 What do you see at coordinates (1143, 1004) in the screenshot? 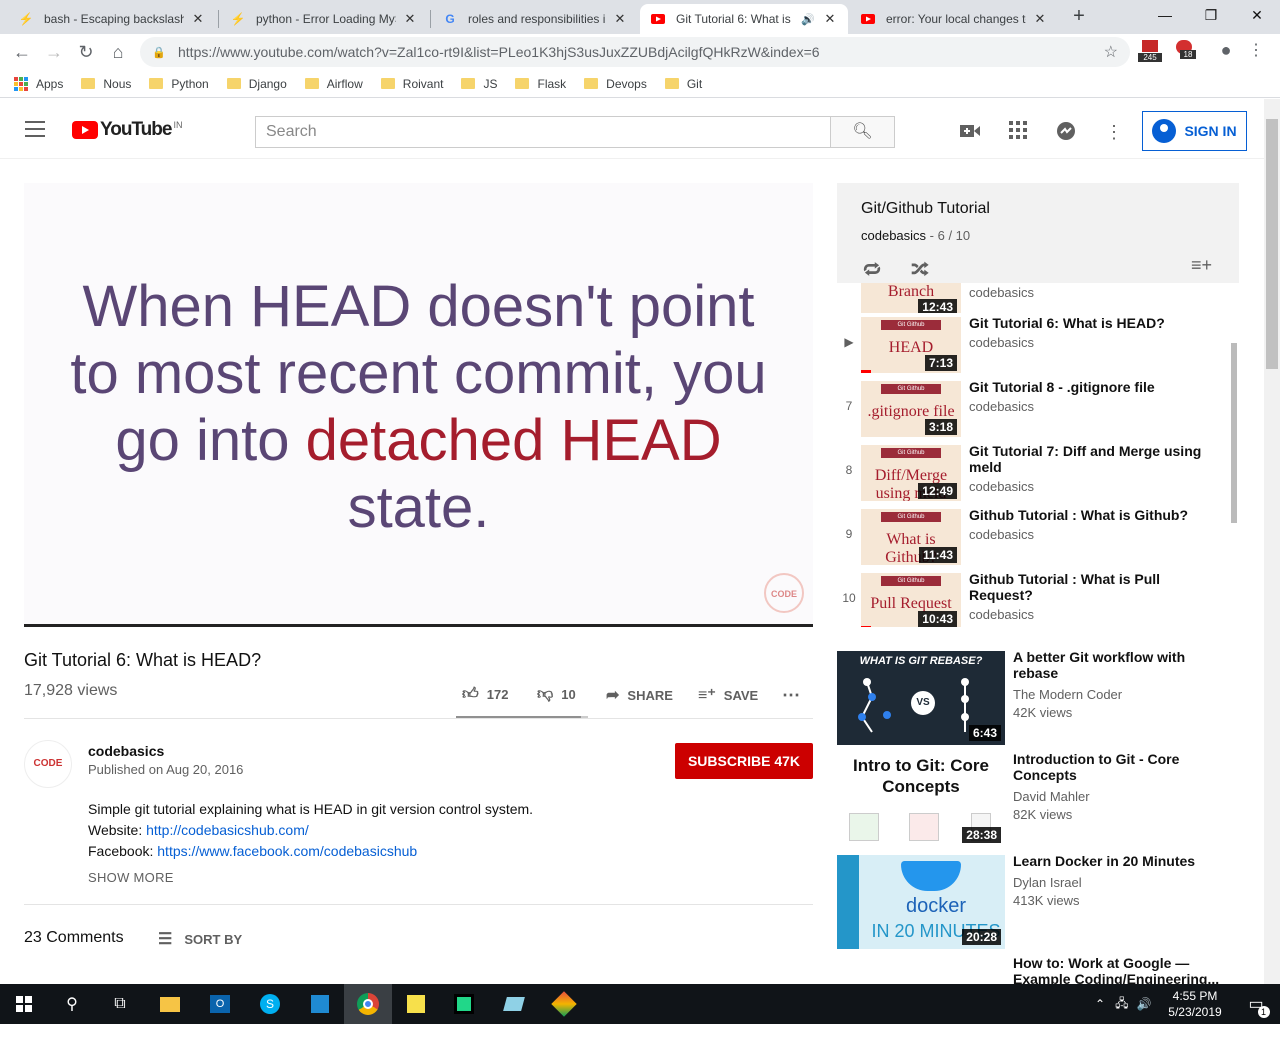
I see `volume-icon: 🔊` at bounding box center [1143, 1004].